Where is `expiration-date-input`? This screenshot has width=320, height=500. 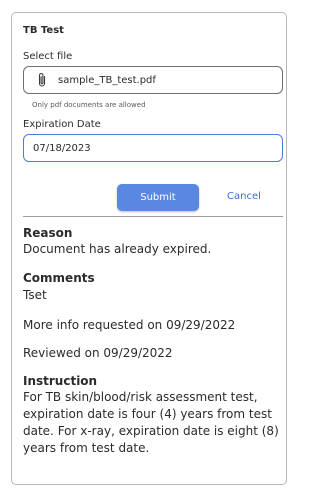 expiration-date-input is located at coordinates (153, 148).